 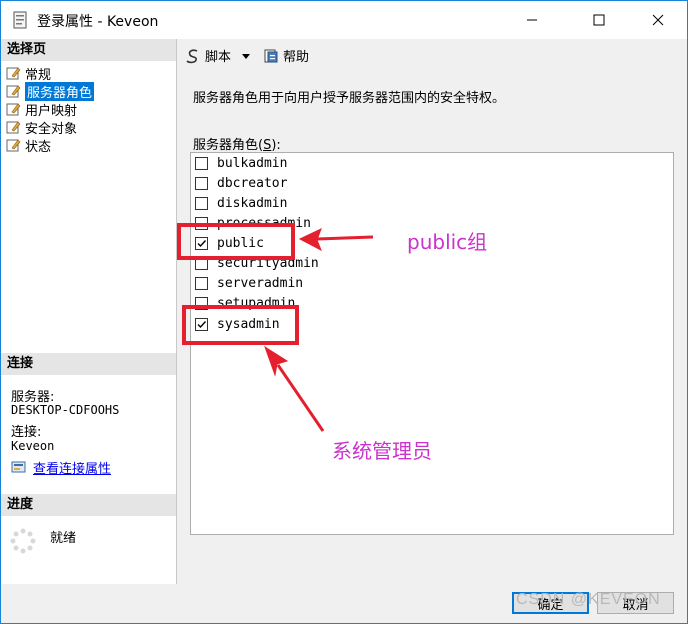 I want to click on sysadmin-annotation: 系统管理员, so click(x=382, y=451).